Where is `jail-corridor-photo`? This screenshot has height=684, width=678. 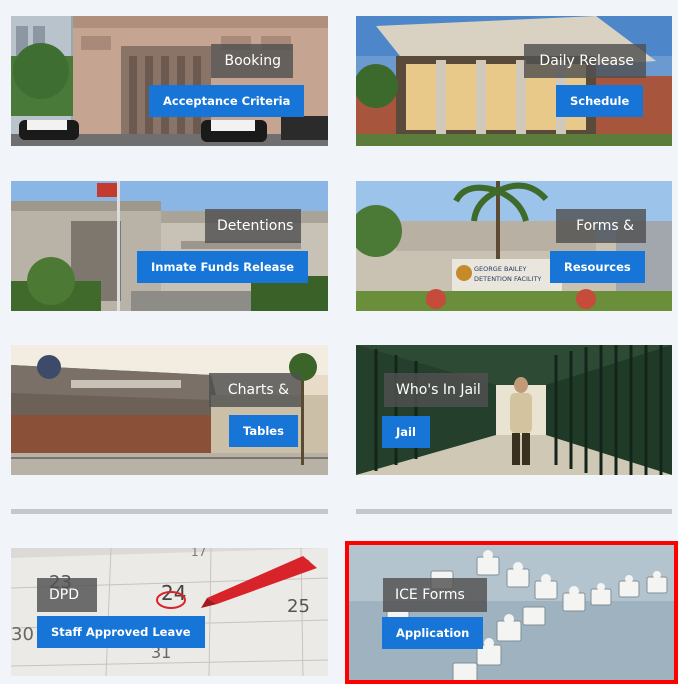 jail-corridor-photo is located at coordinates (514, 410).